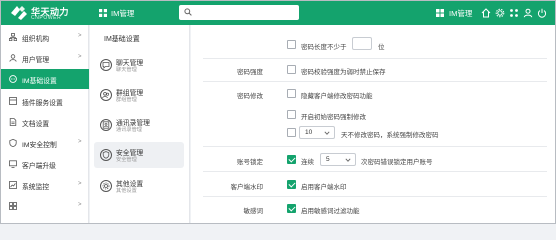  I want to click on sidebar-item-users: 用户管理 >, so click(45, 58).